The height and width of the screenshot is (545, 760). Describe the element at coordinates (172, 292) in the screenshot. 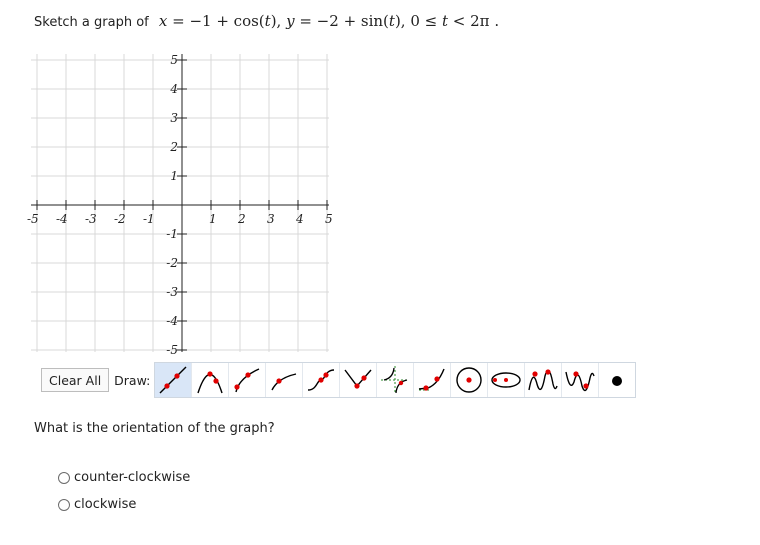

I see `y-tick-label: -3` at that location.